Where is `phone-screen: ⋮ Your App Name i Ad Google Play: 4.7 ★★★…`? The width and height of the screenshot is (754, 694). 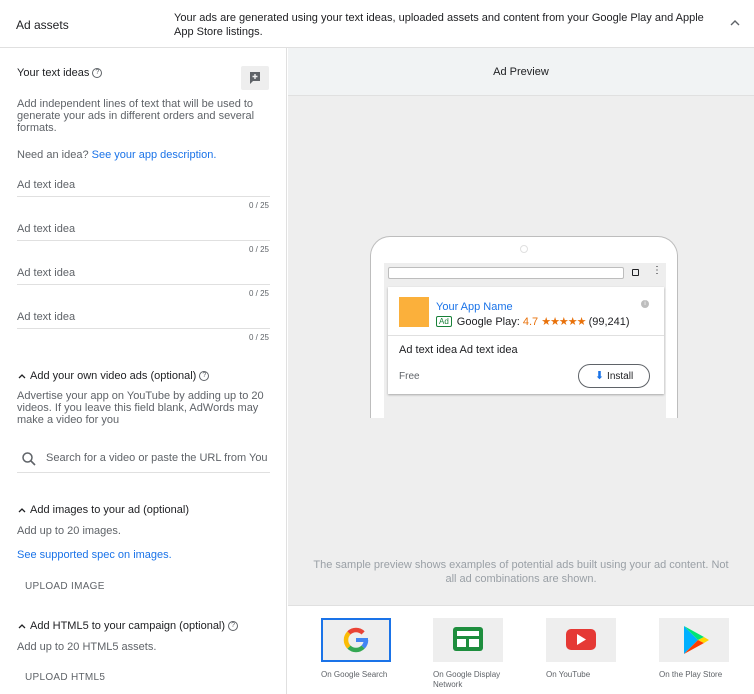 phone-screen: ⋮ Your App Name i Ad Google Play: 4.7 ★★★… is located at coordinates (525, 340).